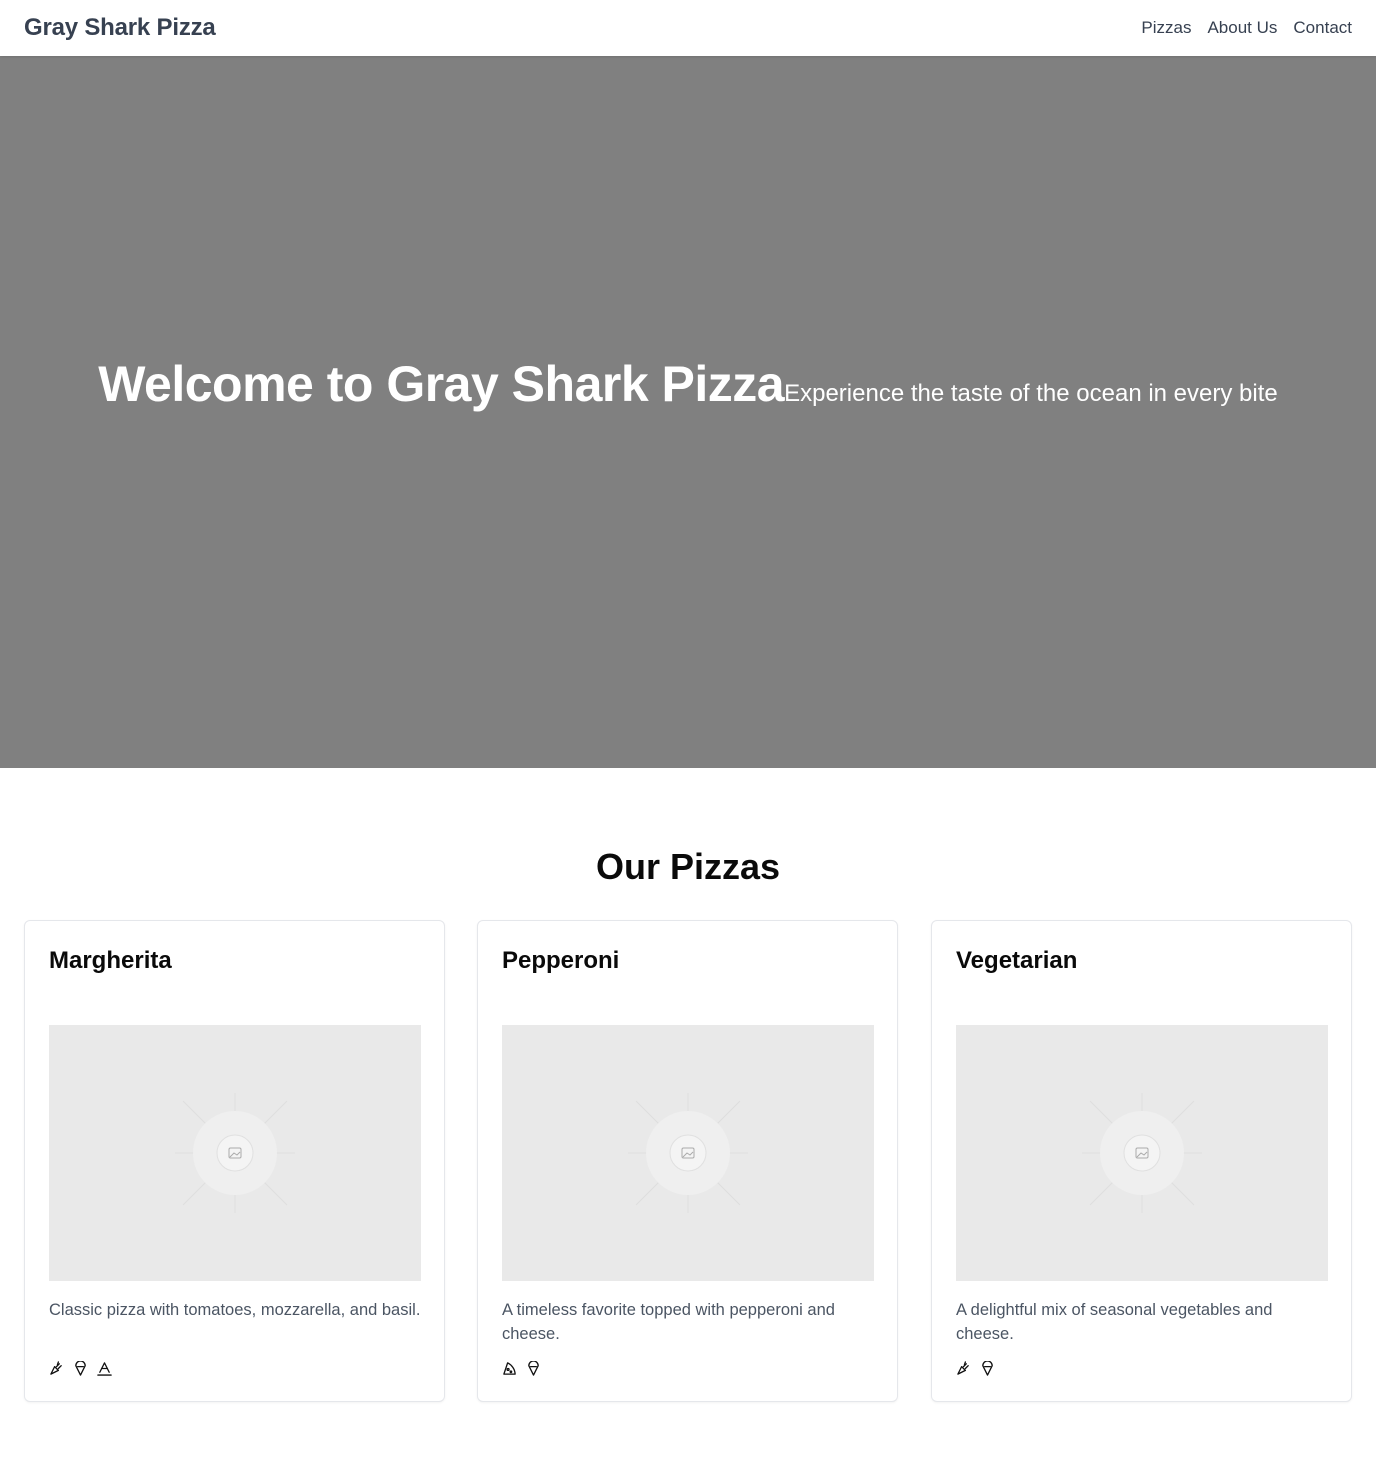  I want to click on hero-title: Welcome to Gray Shark Pizza, so click(441, 384).